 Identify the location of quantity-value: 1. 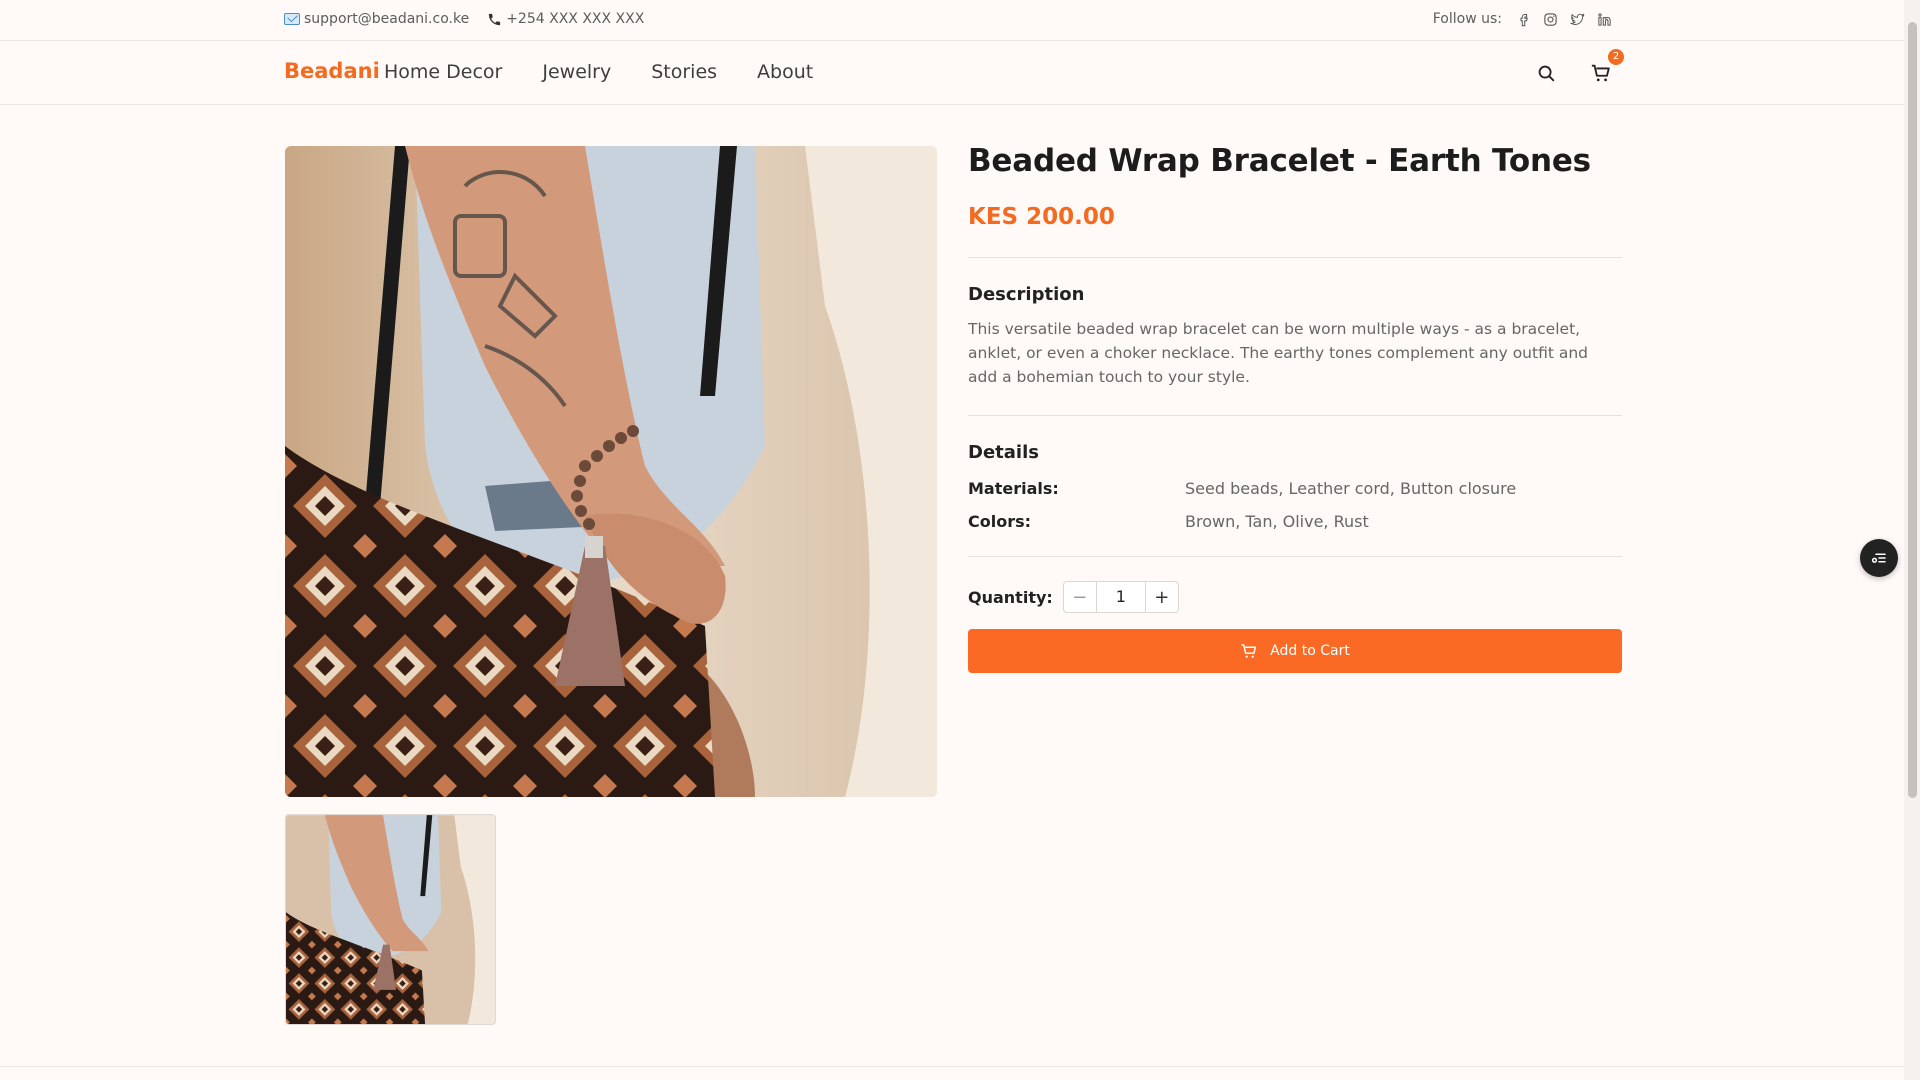
(1120, 597).